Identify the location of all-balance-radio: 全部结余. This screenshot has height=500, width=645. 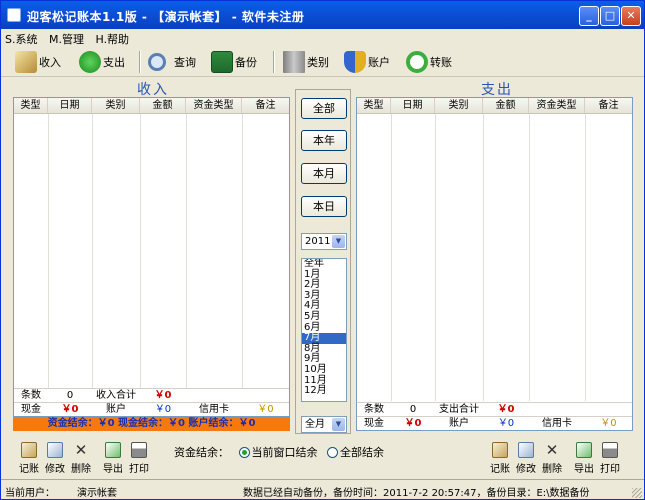
(355, 452).